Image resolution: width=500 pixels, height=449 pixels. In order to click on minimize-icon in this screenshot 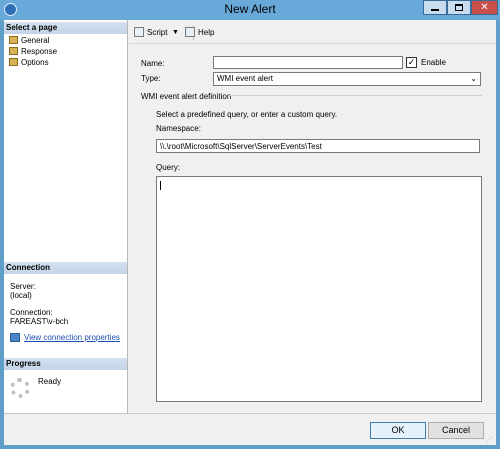, I will do `click(435, 10)`.